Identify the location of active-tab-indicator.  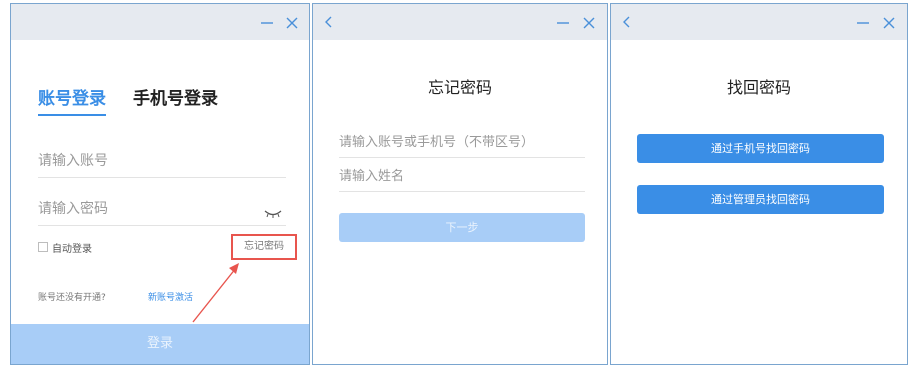
(72, 115).